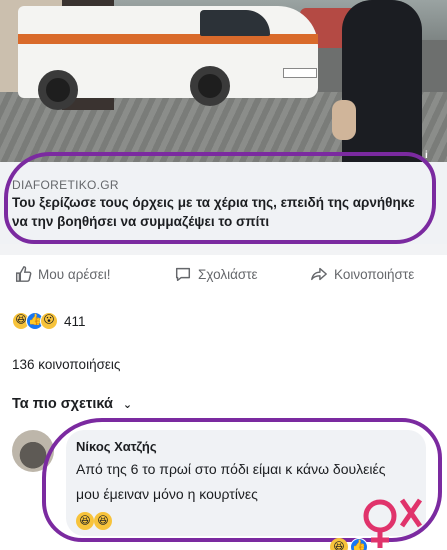  Describe the element at coordinates (168, 39) in the screenshot. I see `photo-van-stripe` at that location.